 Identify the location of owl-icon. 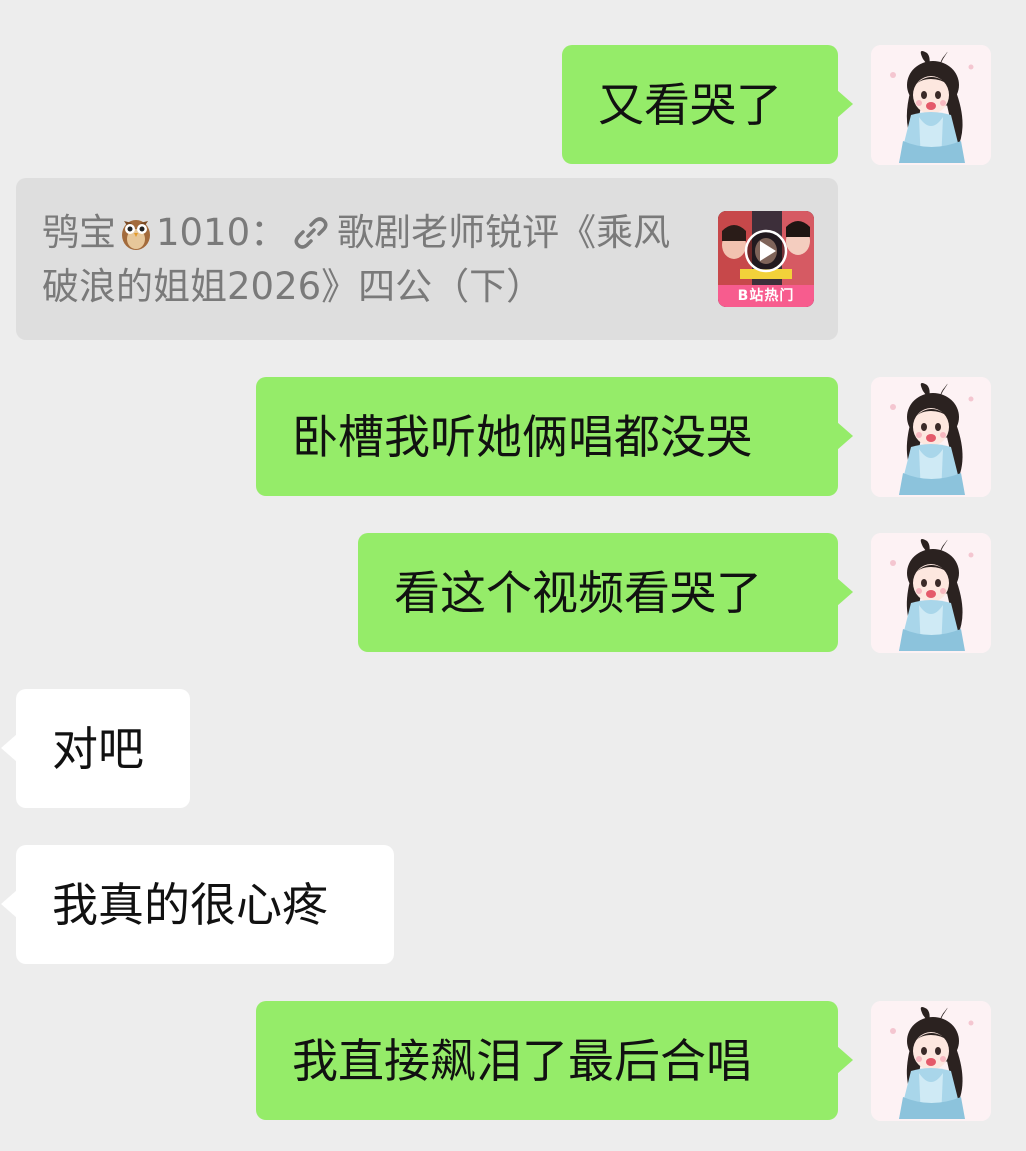
(136, 235).